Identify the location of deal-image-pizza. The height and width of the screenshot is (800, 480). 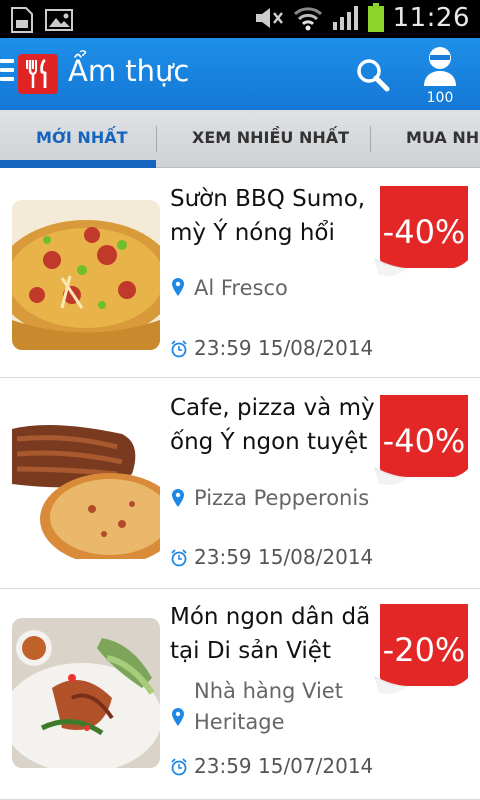
(86, 275).